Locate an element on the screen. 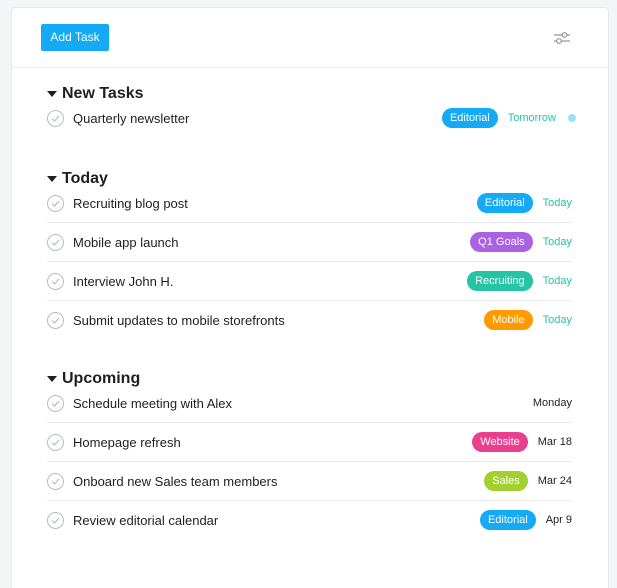 The image size is (617, 588). tag-badge: Sales is located at coordinates (506, 481).